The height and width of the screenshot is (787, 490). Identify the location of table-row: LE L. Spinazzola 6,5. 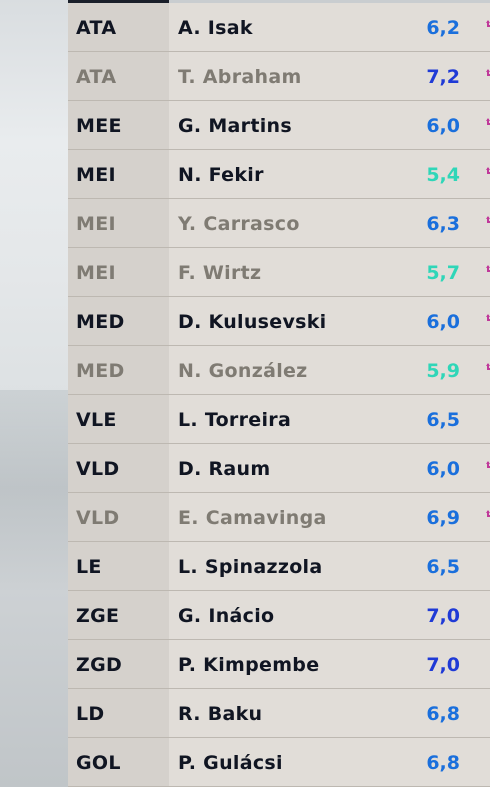
(279, 566).